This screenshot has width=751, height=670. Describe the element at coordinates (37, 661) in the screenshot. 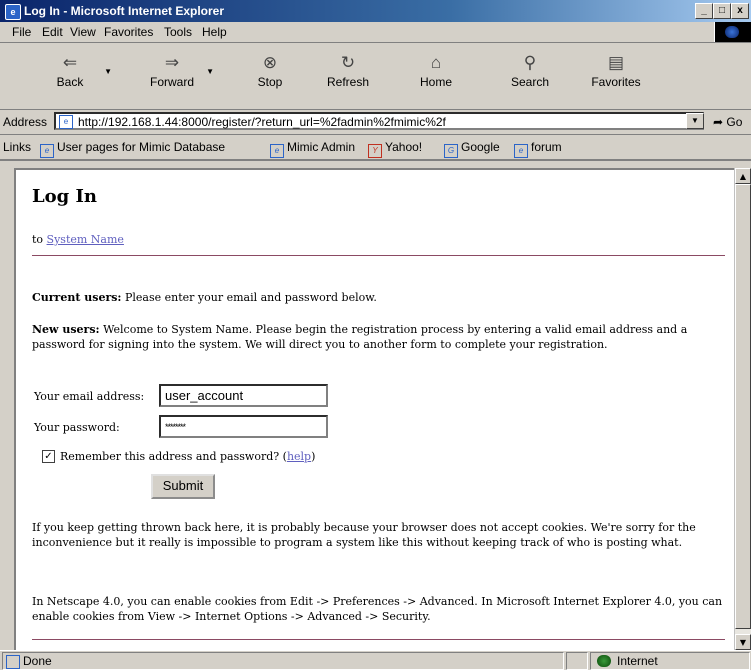

I see `status-text: Done` at that location.